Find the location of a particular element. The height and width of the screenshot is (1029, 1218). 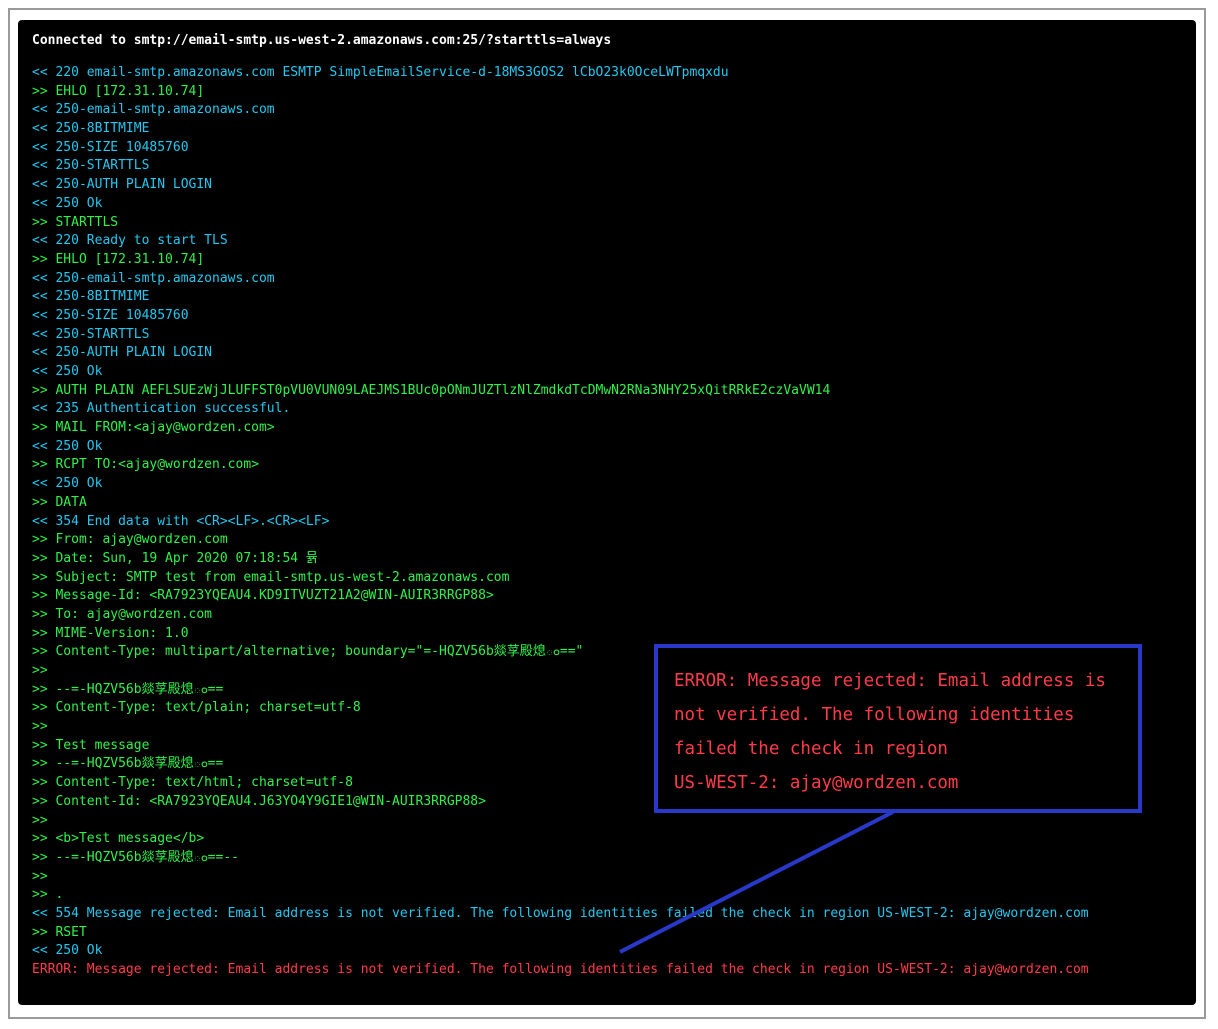

server-response-line: << 235 Authentication successful. is located at coordinates (161, 409).